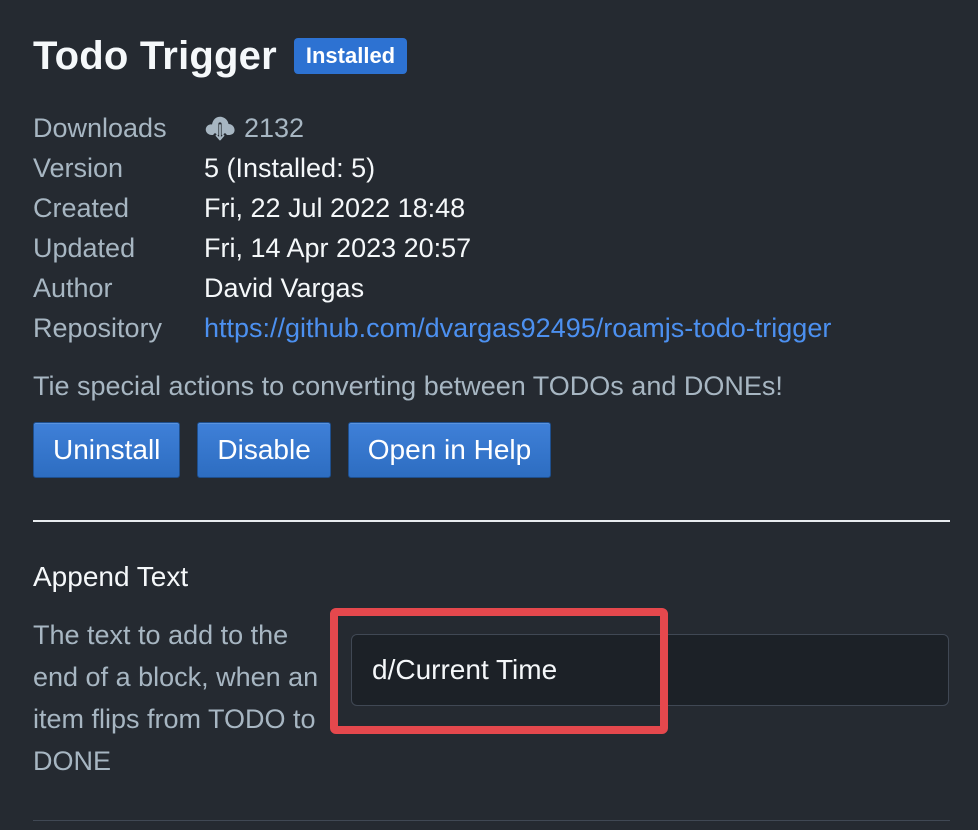  What do you see at coordinates (107, 450) in the screenshot?
I see `uninstall-button: Uninstall` at bounding box center [107, 450].